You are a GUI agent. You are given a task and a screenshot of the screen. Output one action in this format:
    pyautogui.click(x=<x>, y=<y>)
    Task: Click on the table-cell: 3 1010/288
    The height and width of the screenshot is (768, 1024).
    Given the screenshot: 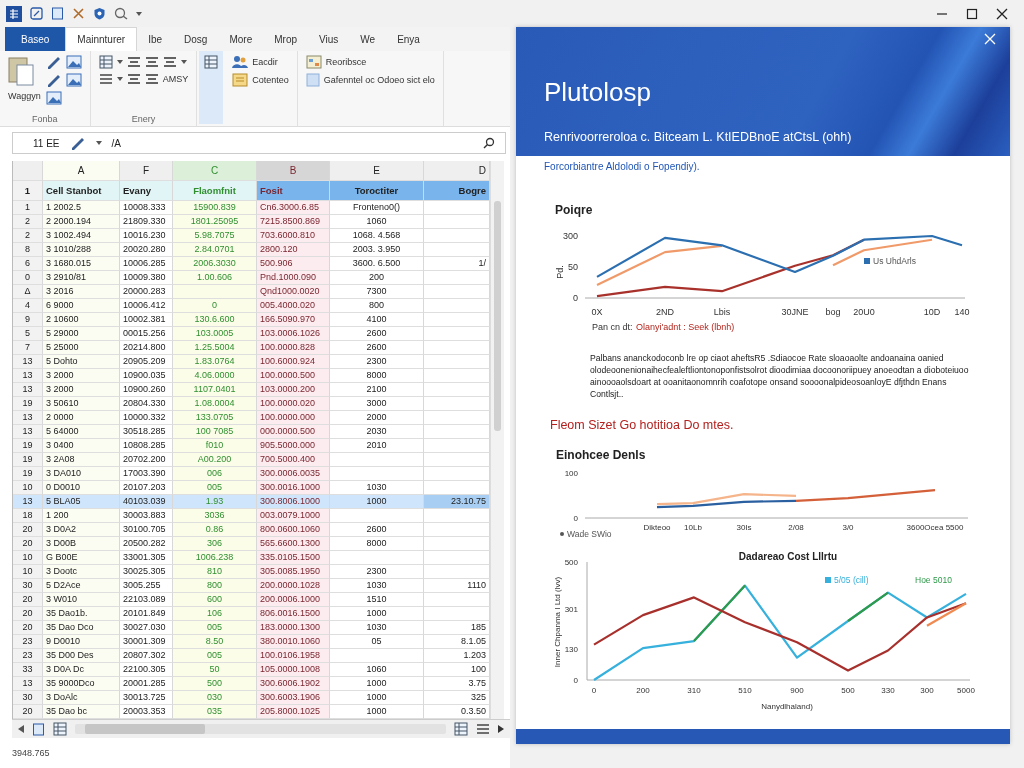 What is the action you would take?
    pyautogui.click(x=81, y=250)
    